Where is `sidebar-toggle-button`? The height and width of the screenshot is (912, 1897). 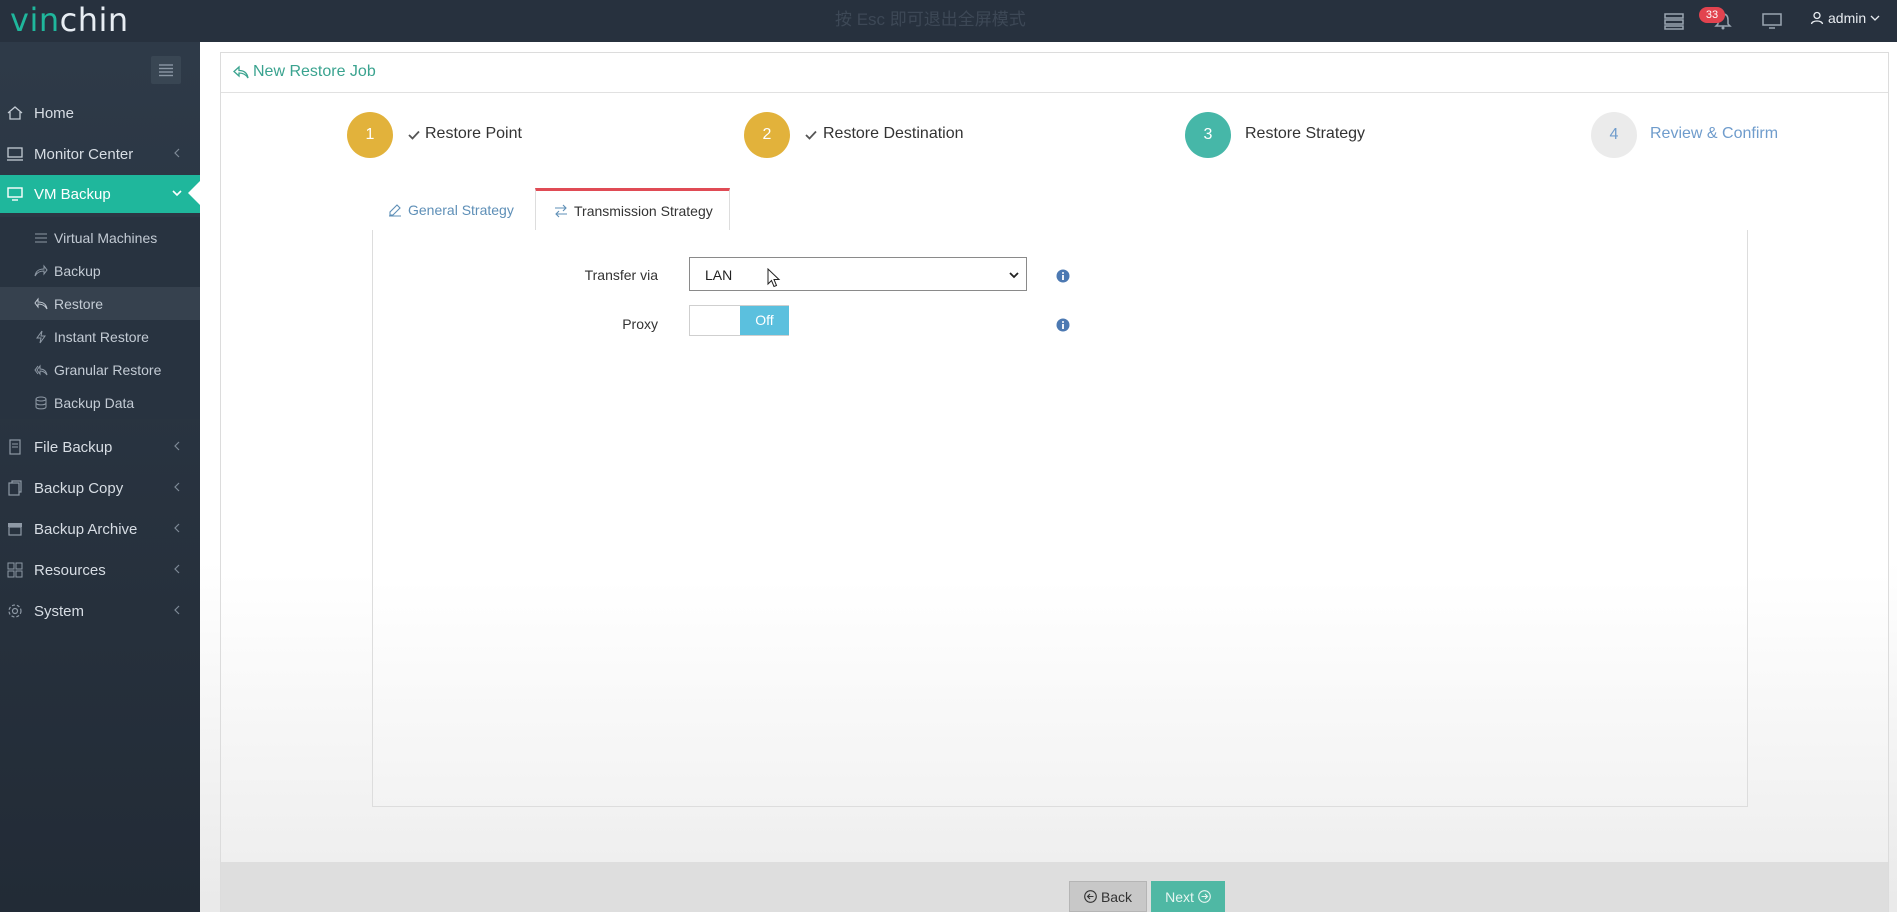
sidebar-toggle-button is located at coordinates (166, 70).